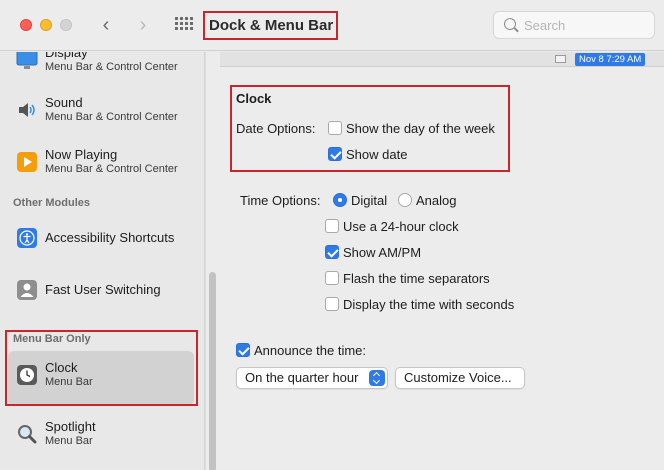 The width and height of the screenshot is (664, 470). What do you see at coordinates (212, 371) in the screenshot?
I see `scrollbar-thumb` at bounding box center [212, 371].